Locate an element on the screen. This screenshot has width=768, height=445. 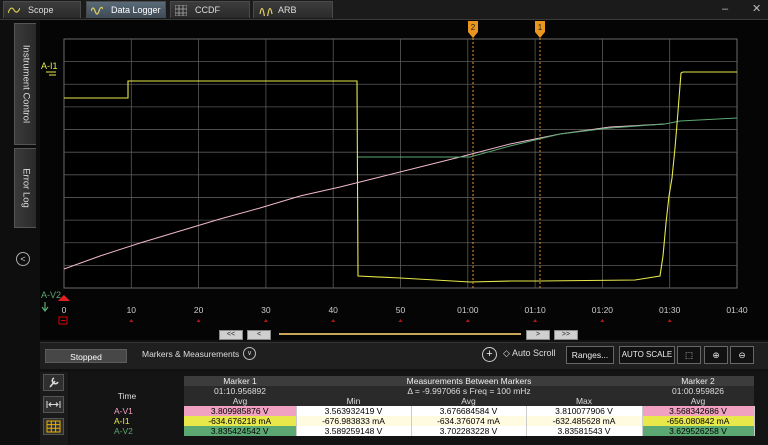
ccdf-grid-icon is located at coordinates (181, 10).